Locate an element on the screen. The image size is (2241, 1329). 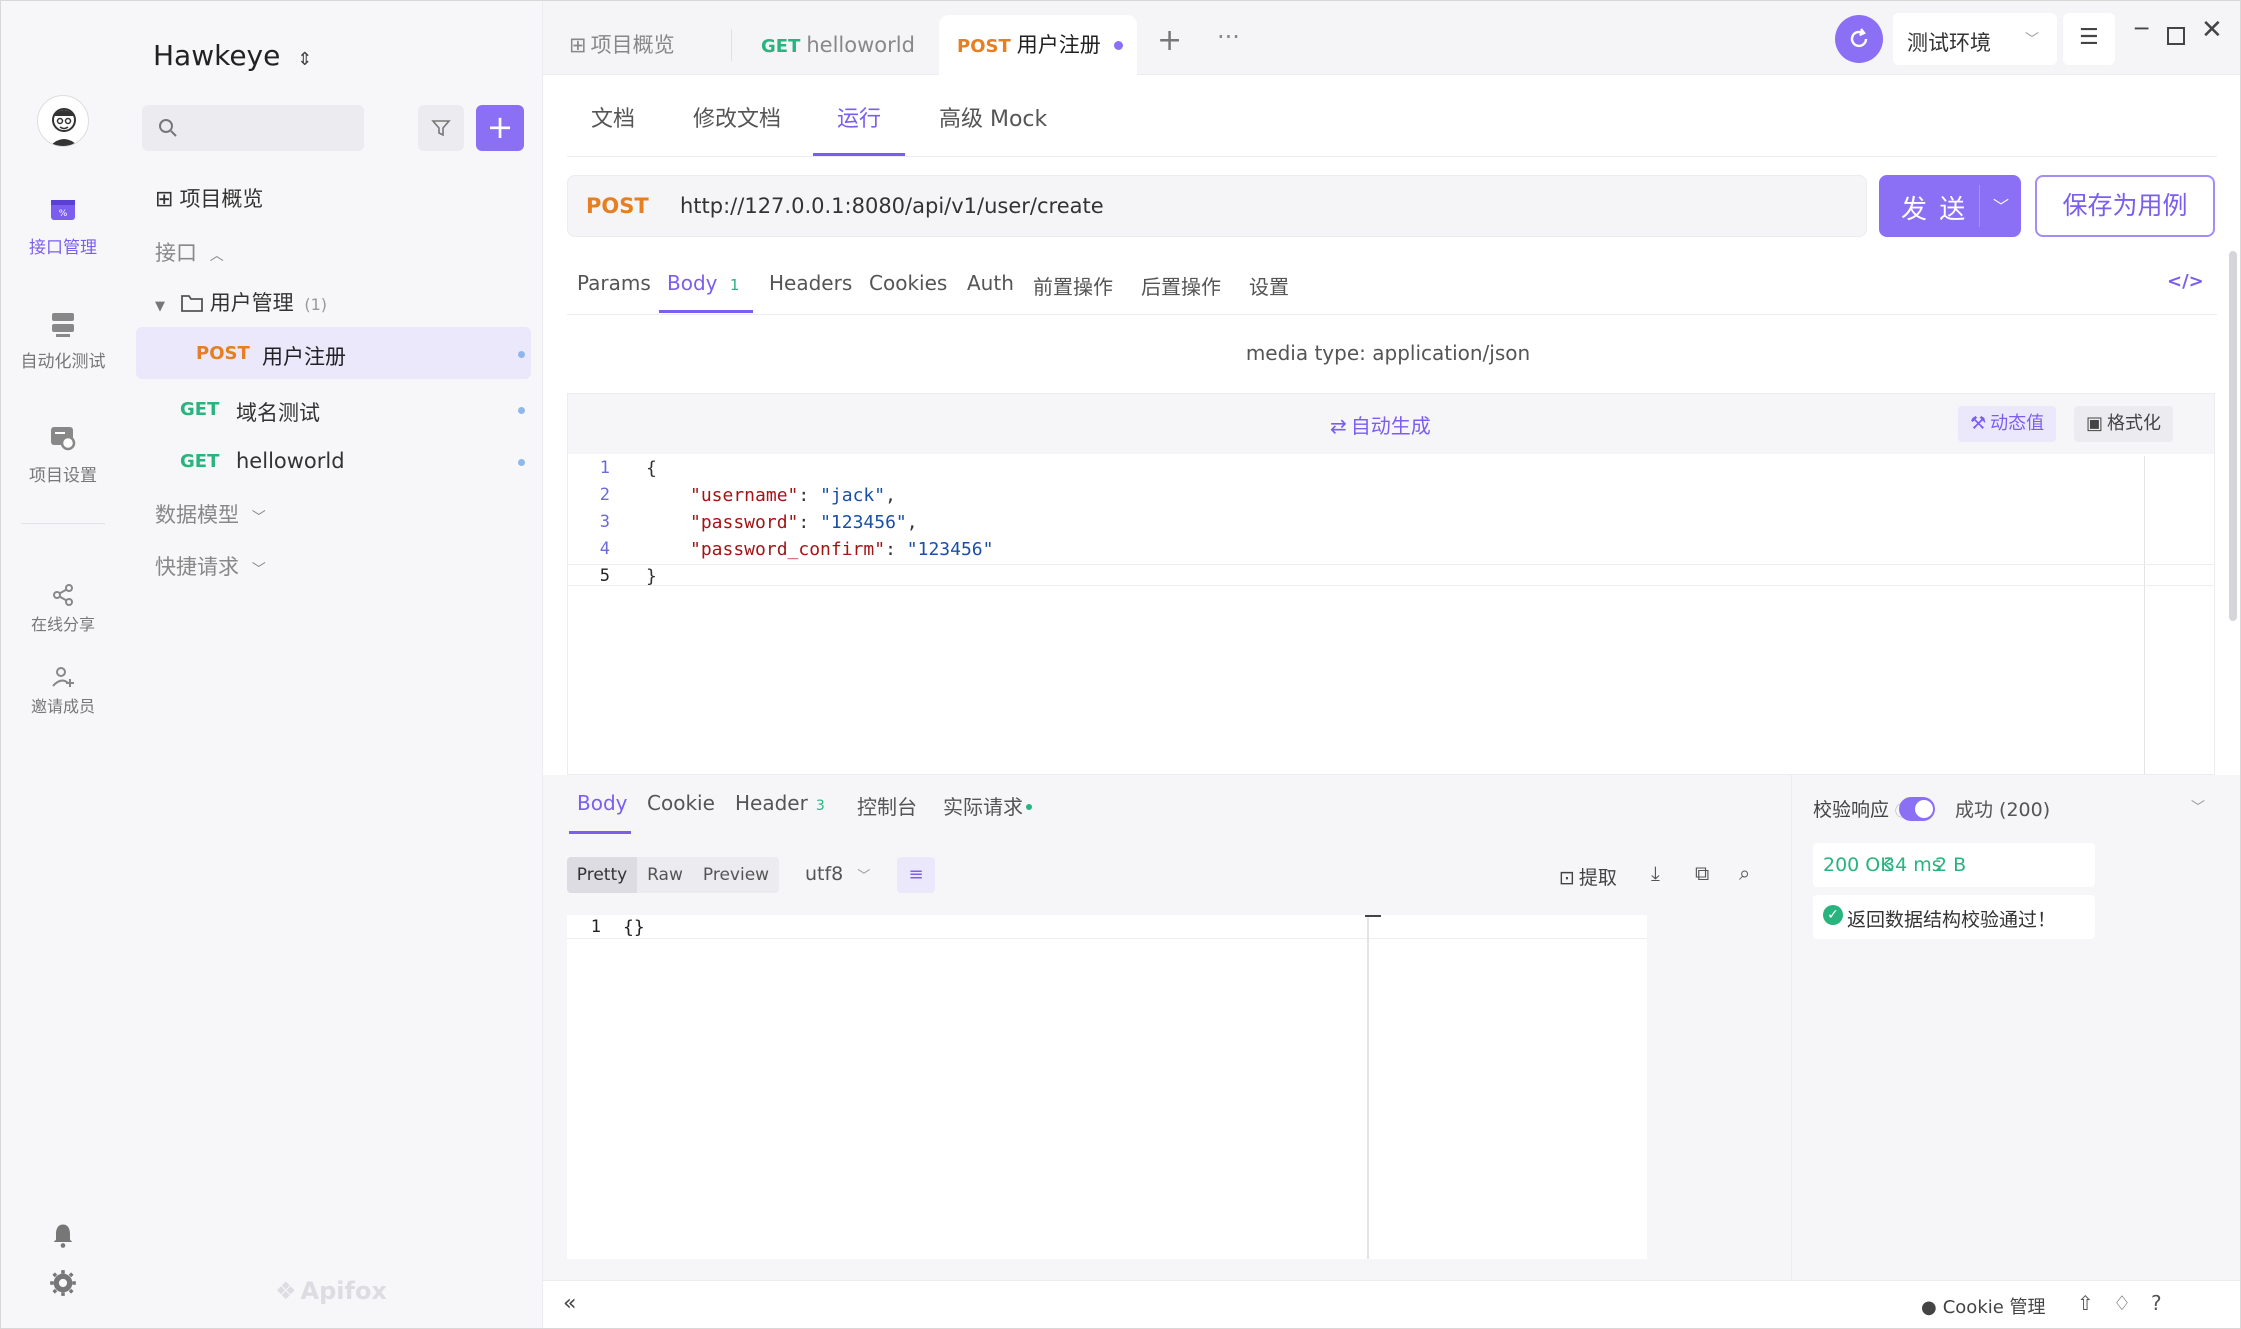
code-line: } is located at coordinates (651, 576).